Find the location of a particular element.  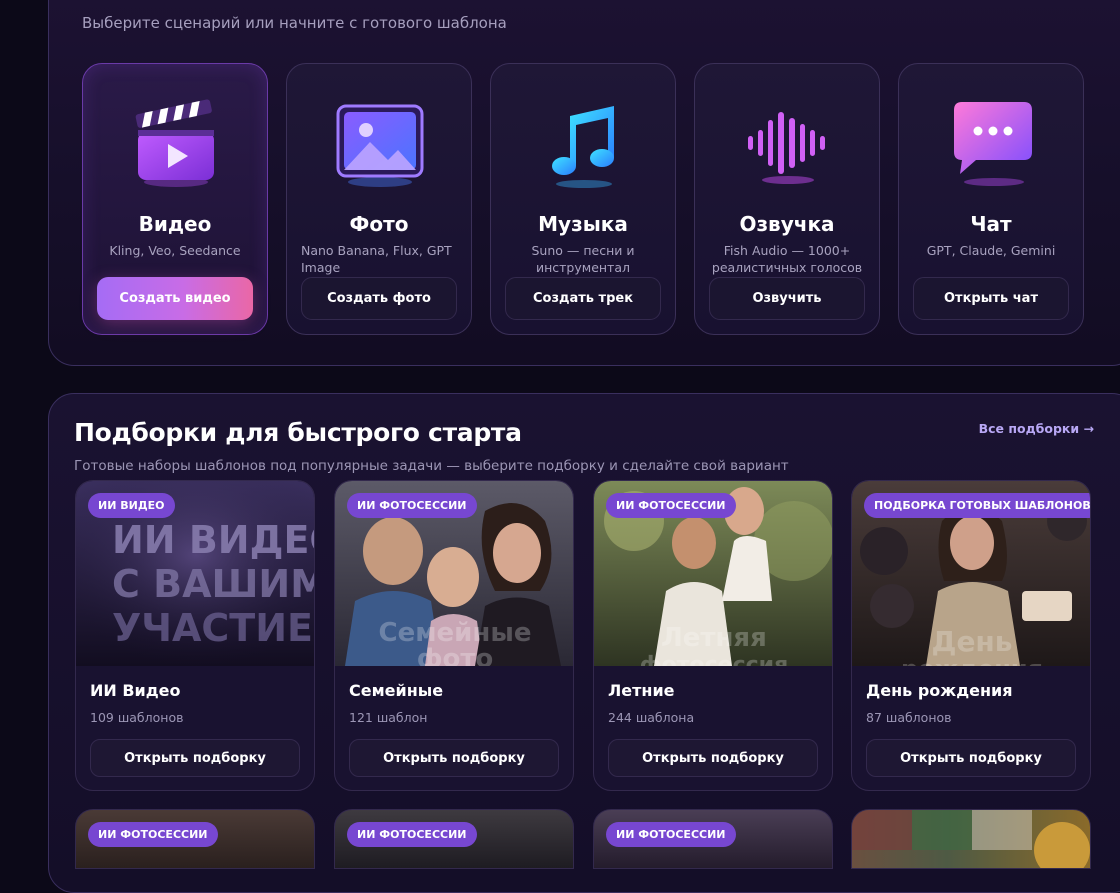

collection-card-next-2: ИИ ФОТОСЕССИИ is located at coordinates (454, 839).